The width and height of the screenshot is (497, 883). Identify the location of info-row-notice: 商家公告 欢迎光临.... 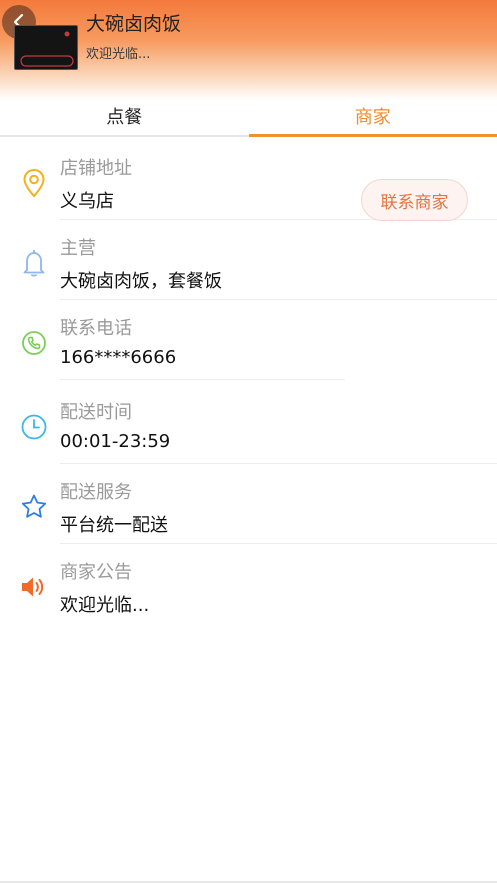
(248, 584).